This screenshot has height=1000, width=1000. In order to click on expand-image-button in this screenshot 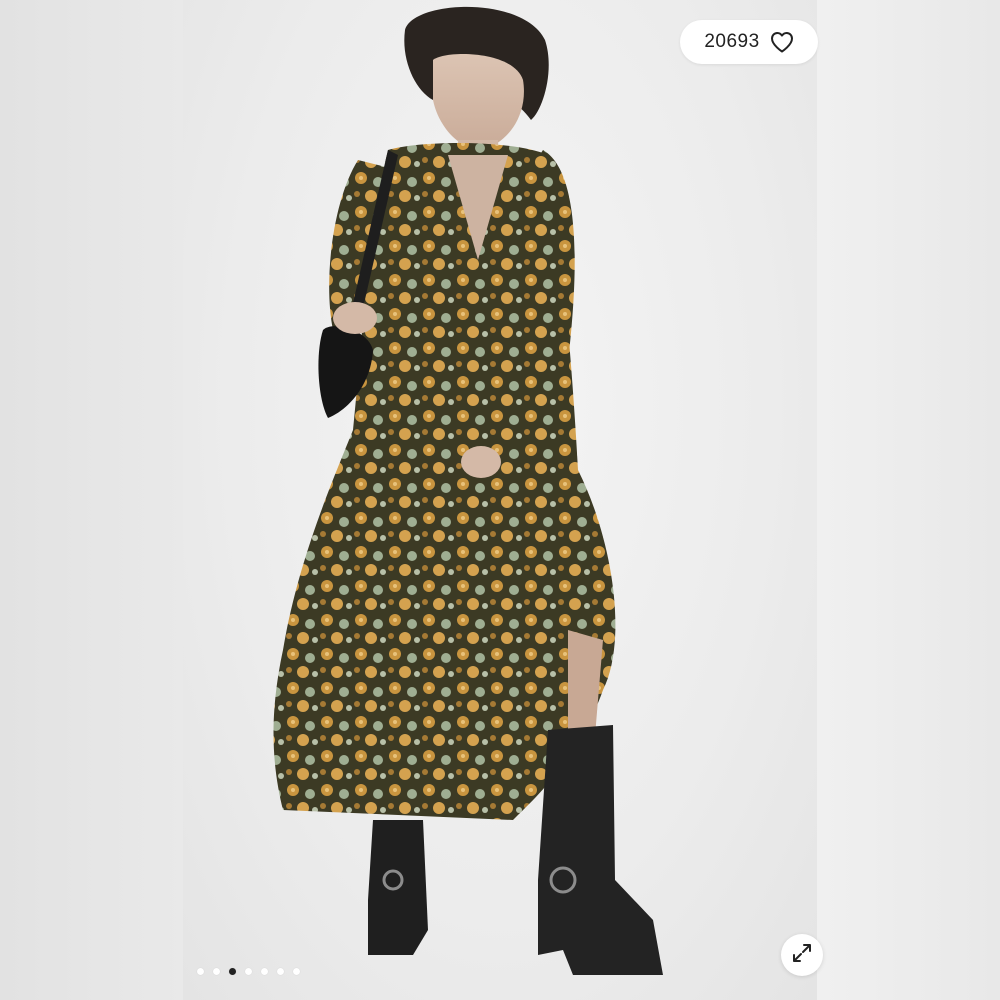, I will do `click(802, 955)`.